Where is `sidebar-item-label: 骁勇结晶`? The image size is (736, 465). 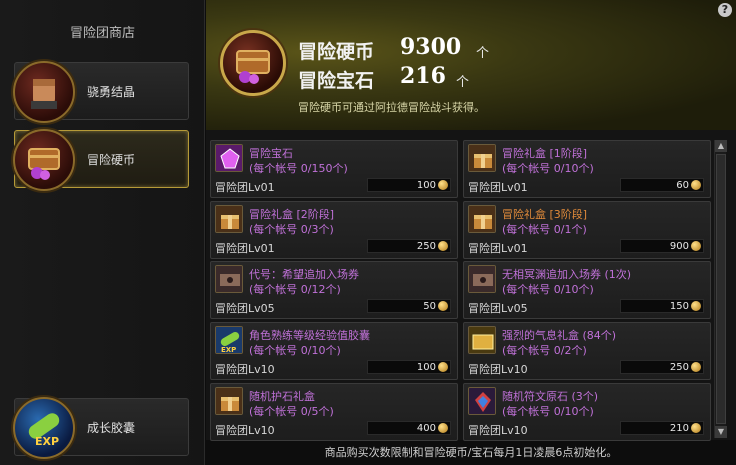 sidebar-item-label: 骁勇结晶 is located at coordinates (111, 92).